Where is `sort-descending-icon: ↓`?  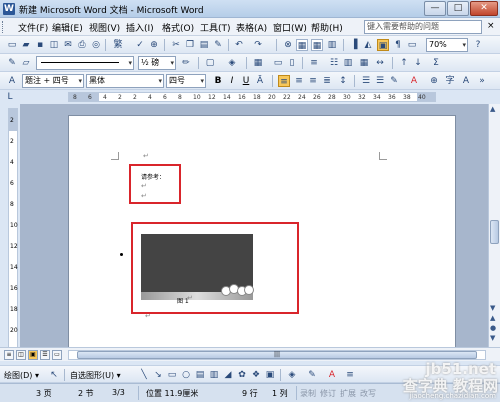 sort-descending-icon: ↓ is located at coordinates (418, 63).